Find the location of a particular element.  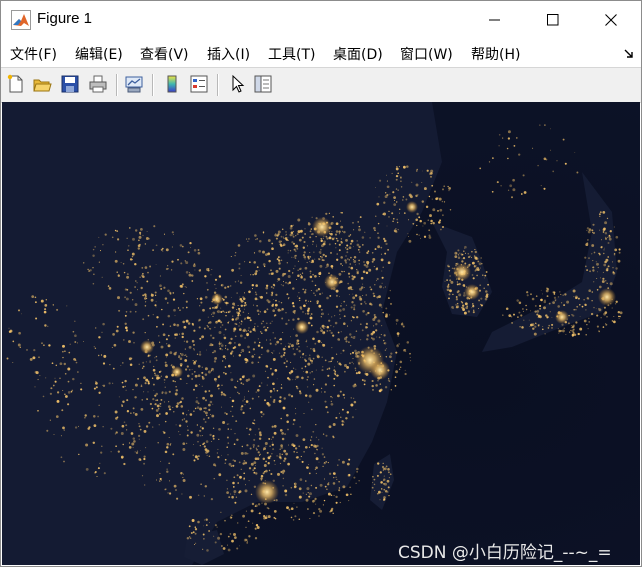

save-button is located at coordinates (70, 84).